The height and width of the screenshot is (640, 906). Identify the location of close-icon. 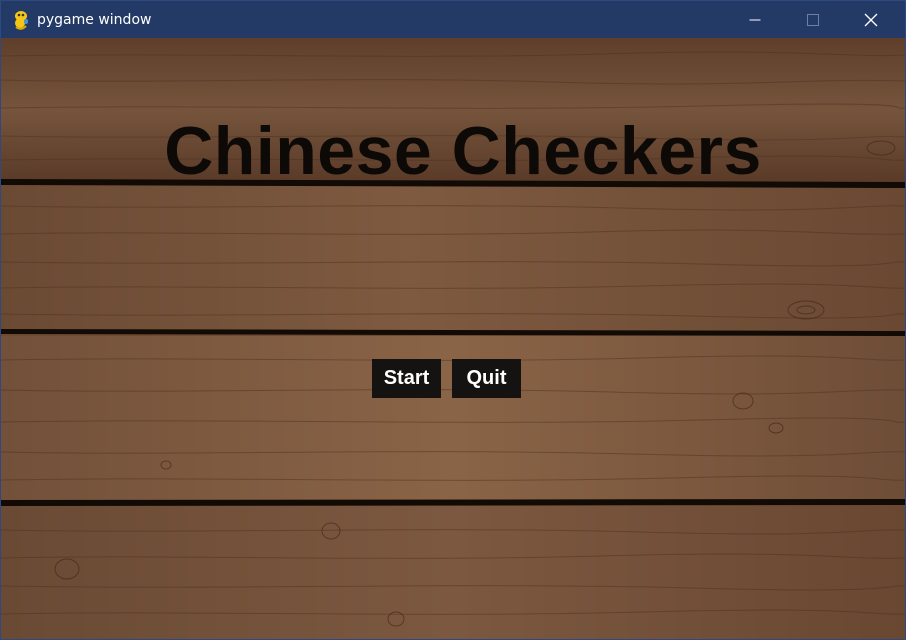
(871, 19).